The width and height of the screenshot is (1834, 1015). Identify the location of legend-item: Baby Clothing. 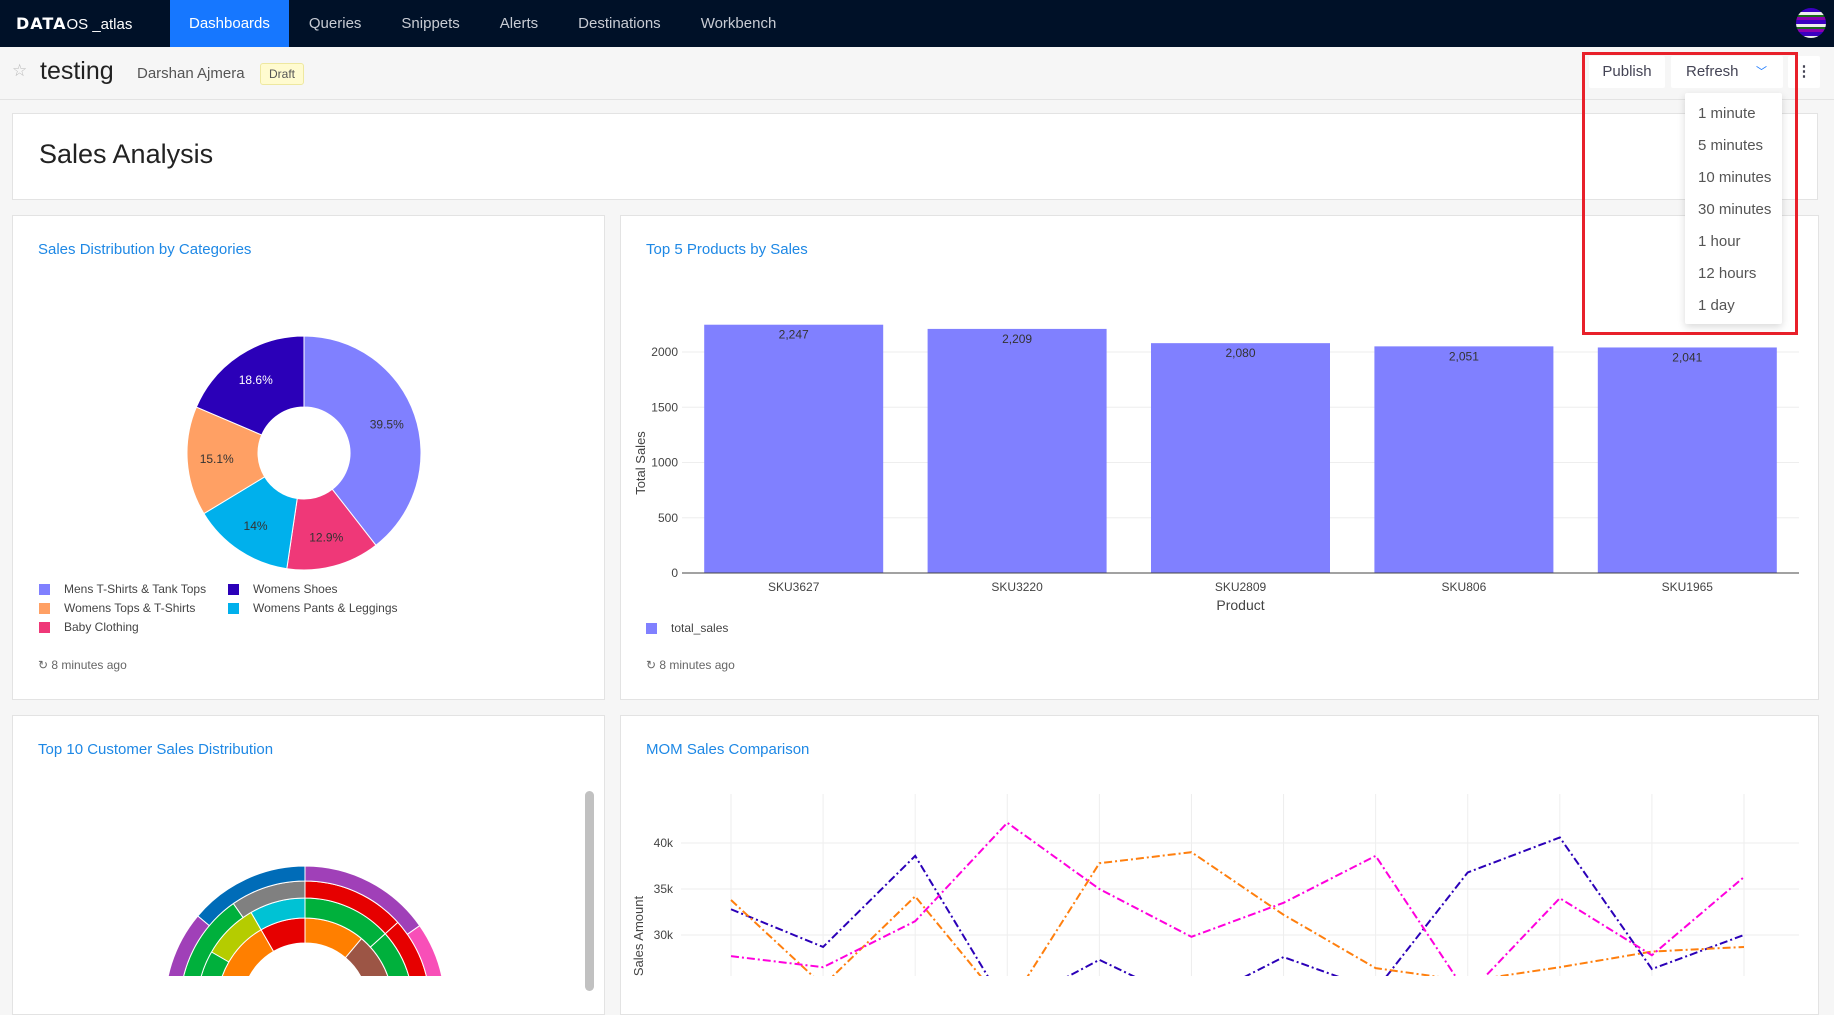
(89, 627).